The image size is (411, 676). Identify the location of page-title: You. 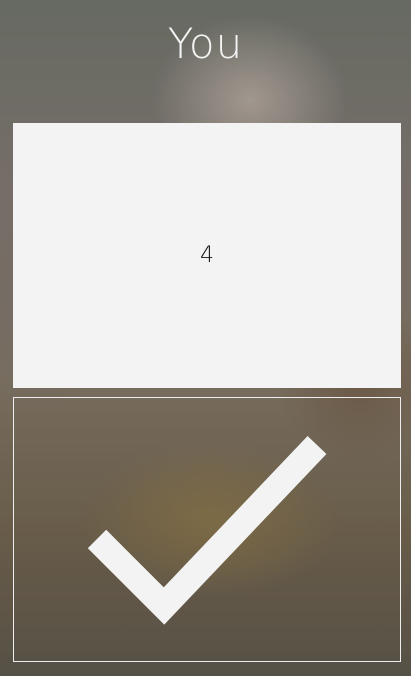
(205, 43).